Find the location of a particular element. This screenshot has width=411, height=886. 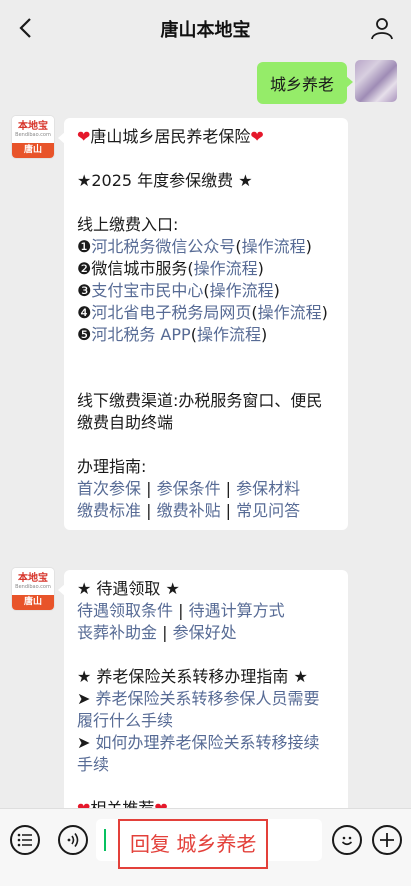

entry-link: 支付宝市民中心 is located at coordinates (147, 290).